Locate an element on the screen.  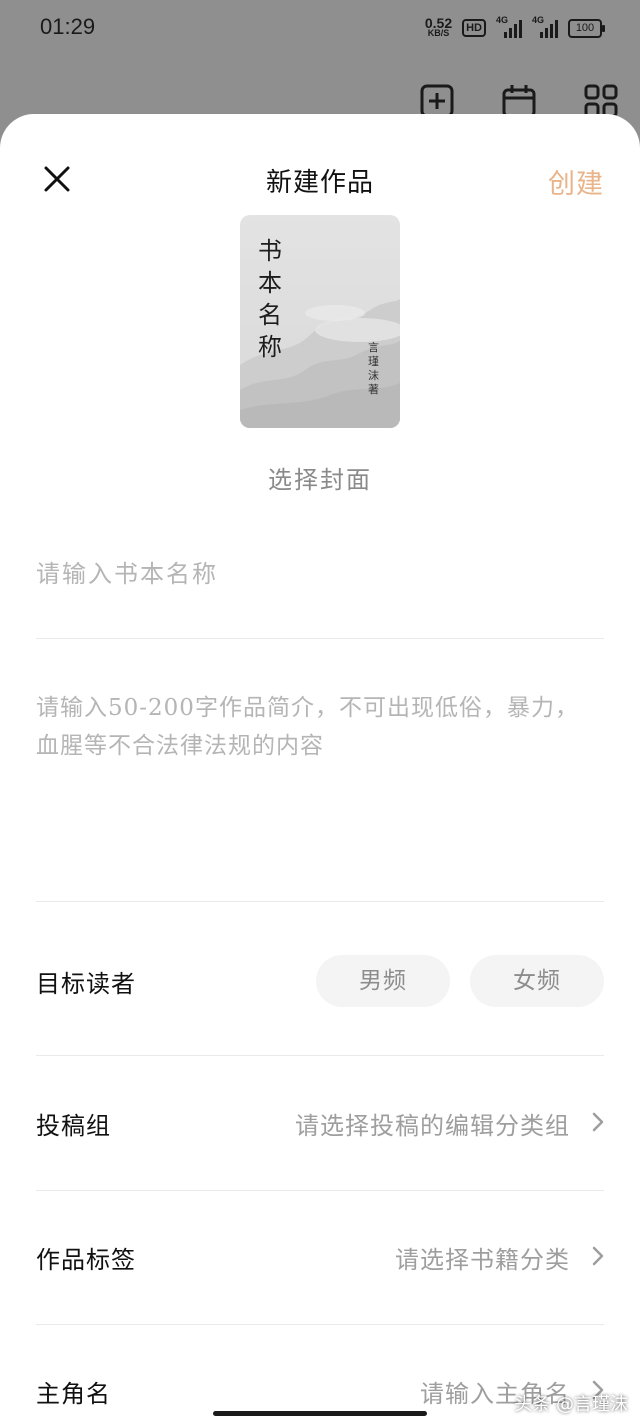
home-indicator is located at coordinates (320, 1413).